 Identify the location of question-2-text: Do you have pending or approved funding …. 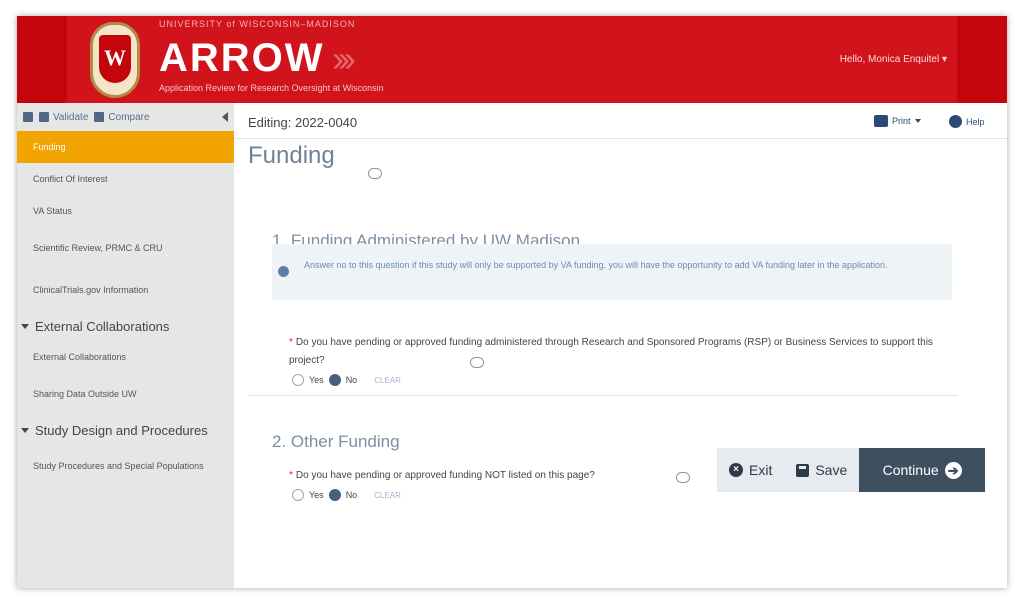
(445, 475).